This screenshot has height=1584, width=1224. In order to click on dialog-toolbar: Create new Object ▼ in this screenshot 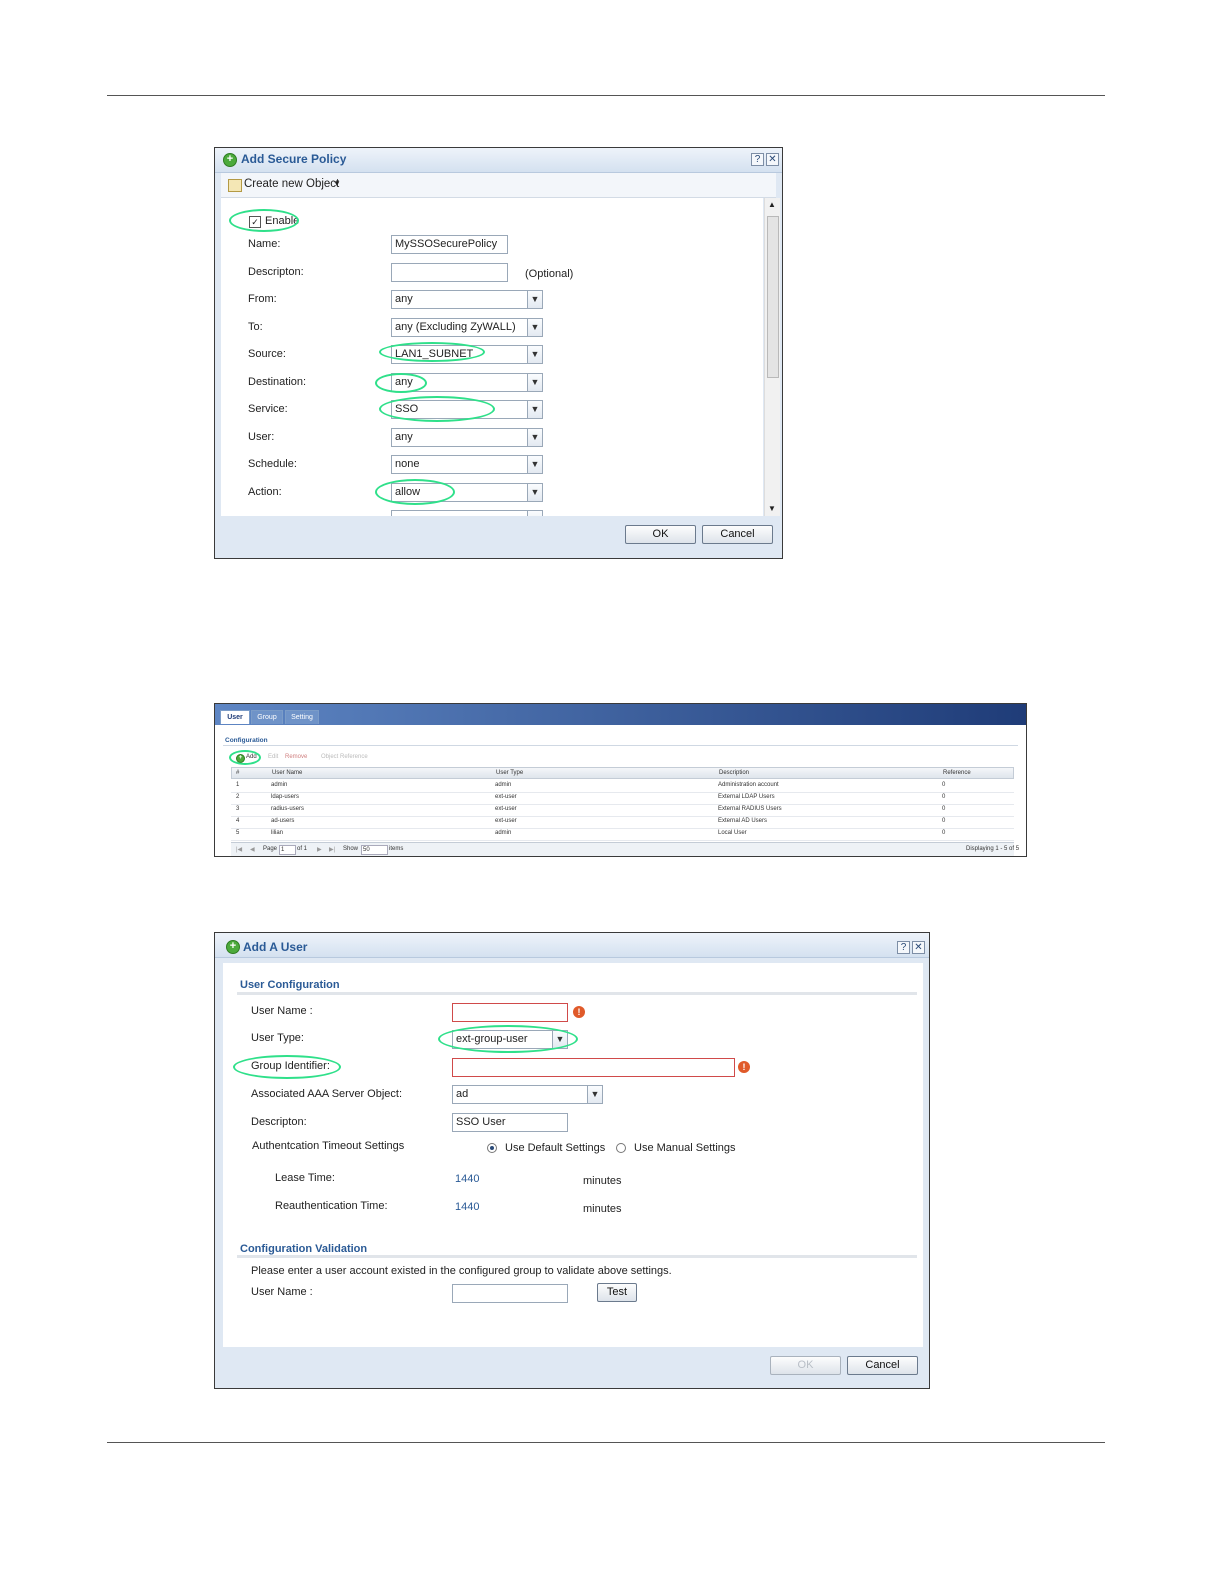, I will do `click(498, 185)`.